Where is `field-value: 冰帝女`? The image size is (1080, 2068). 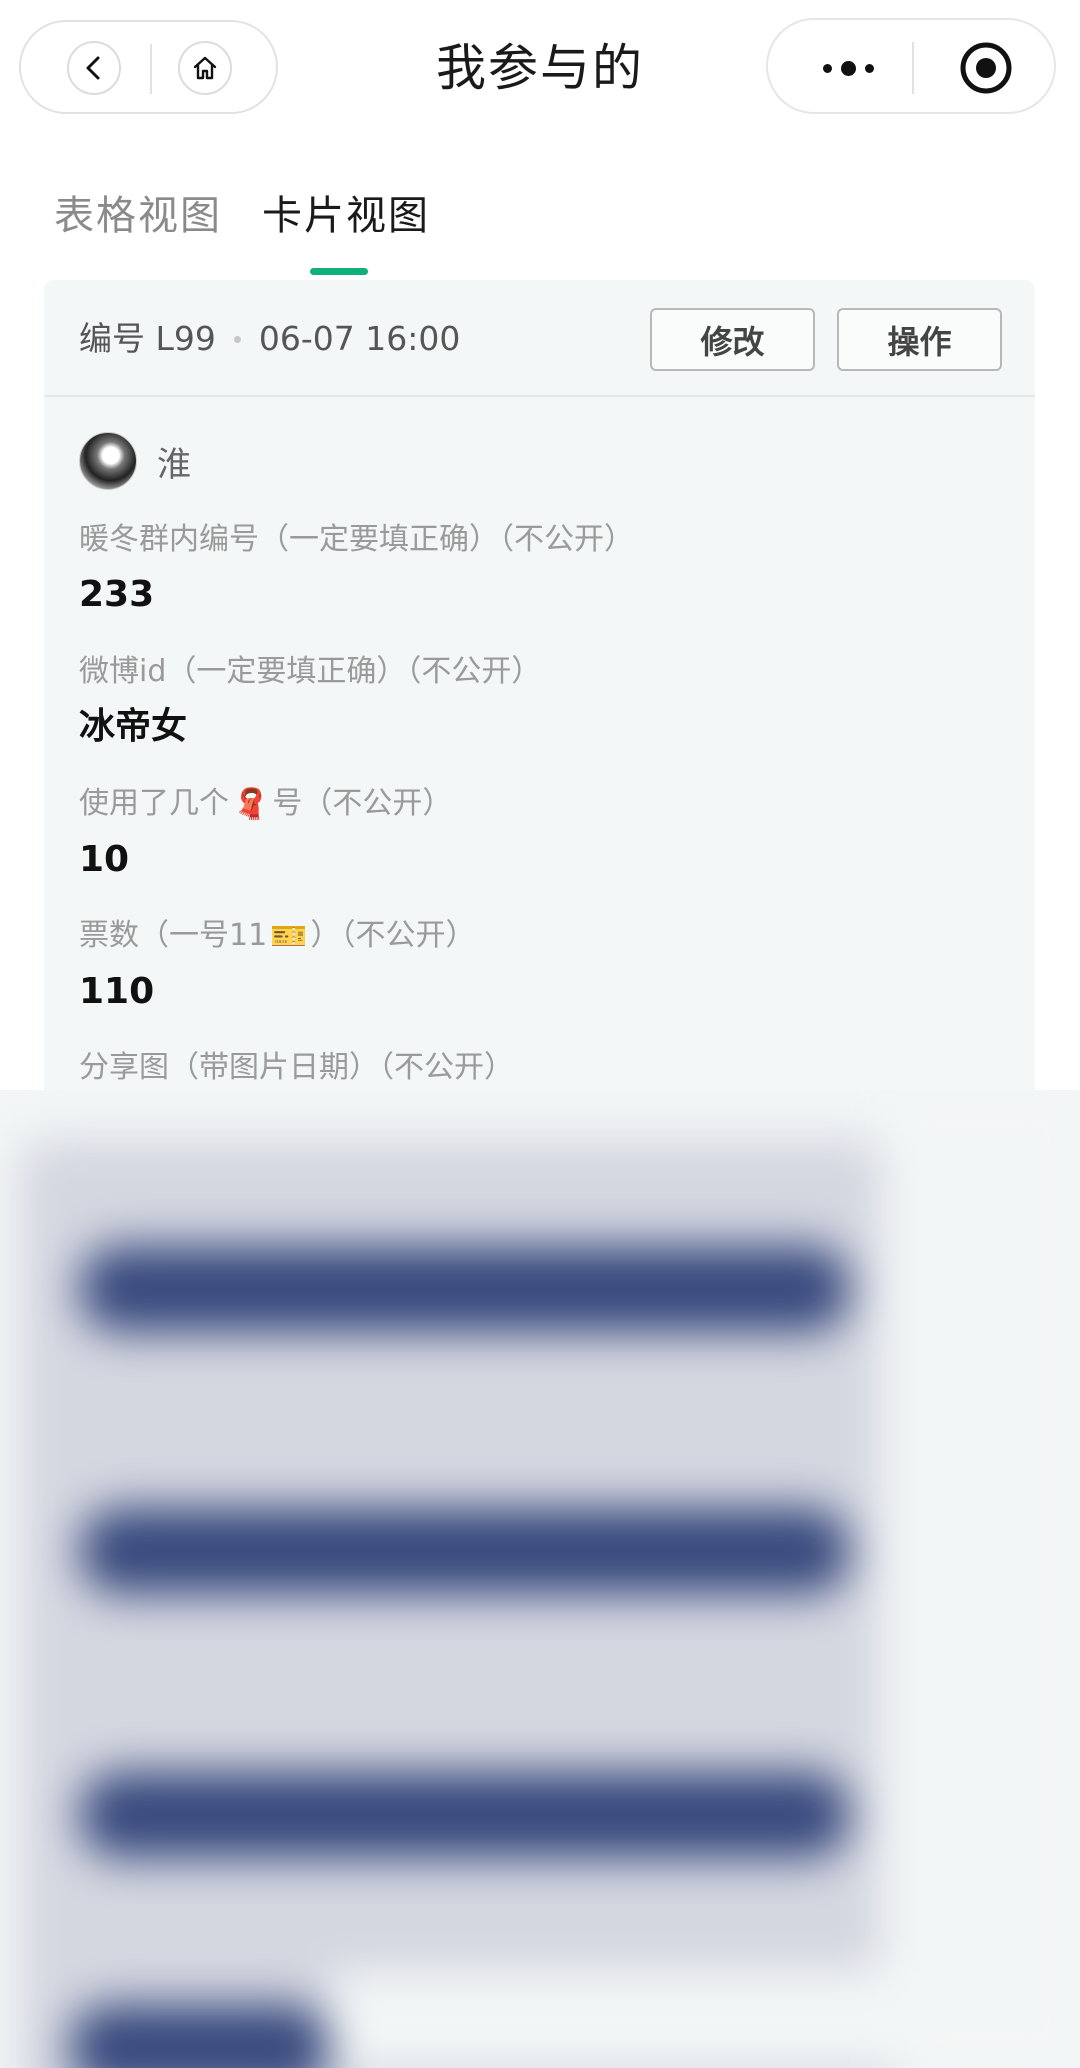
field-value: 冰帝女 is located at coordinates (133, 726).